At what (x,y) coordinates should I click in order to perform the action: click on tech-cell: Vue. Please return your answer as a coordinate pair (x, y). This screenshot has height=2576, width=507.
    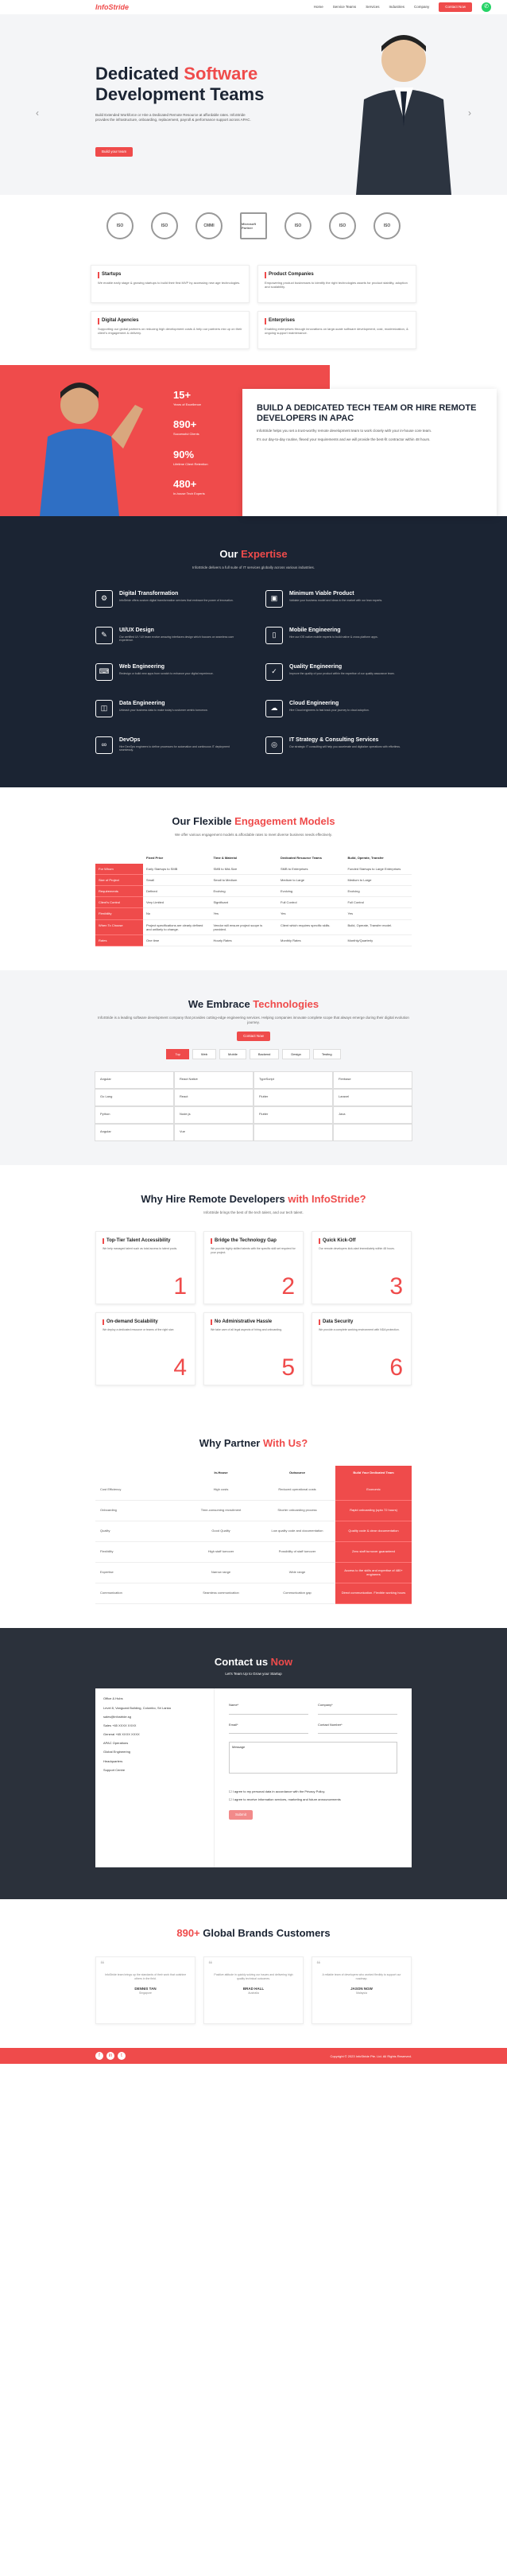
    Looking at the image, I should click on (214, 1132).